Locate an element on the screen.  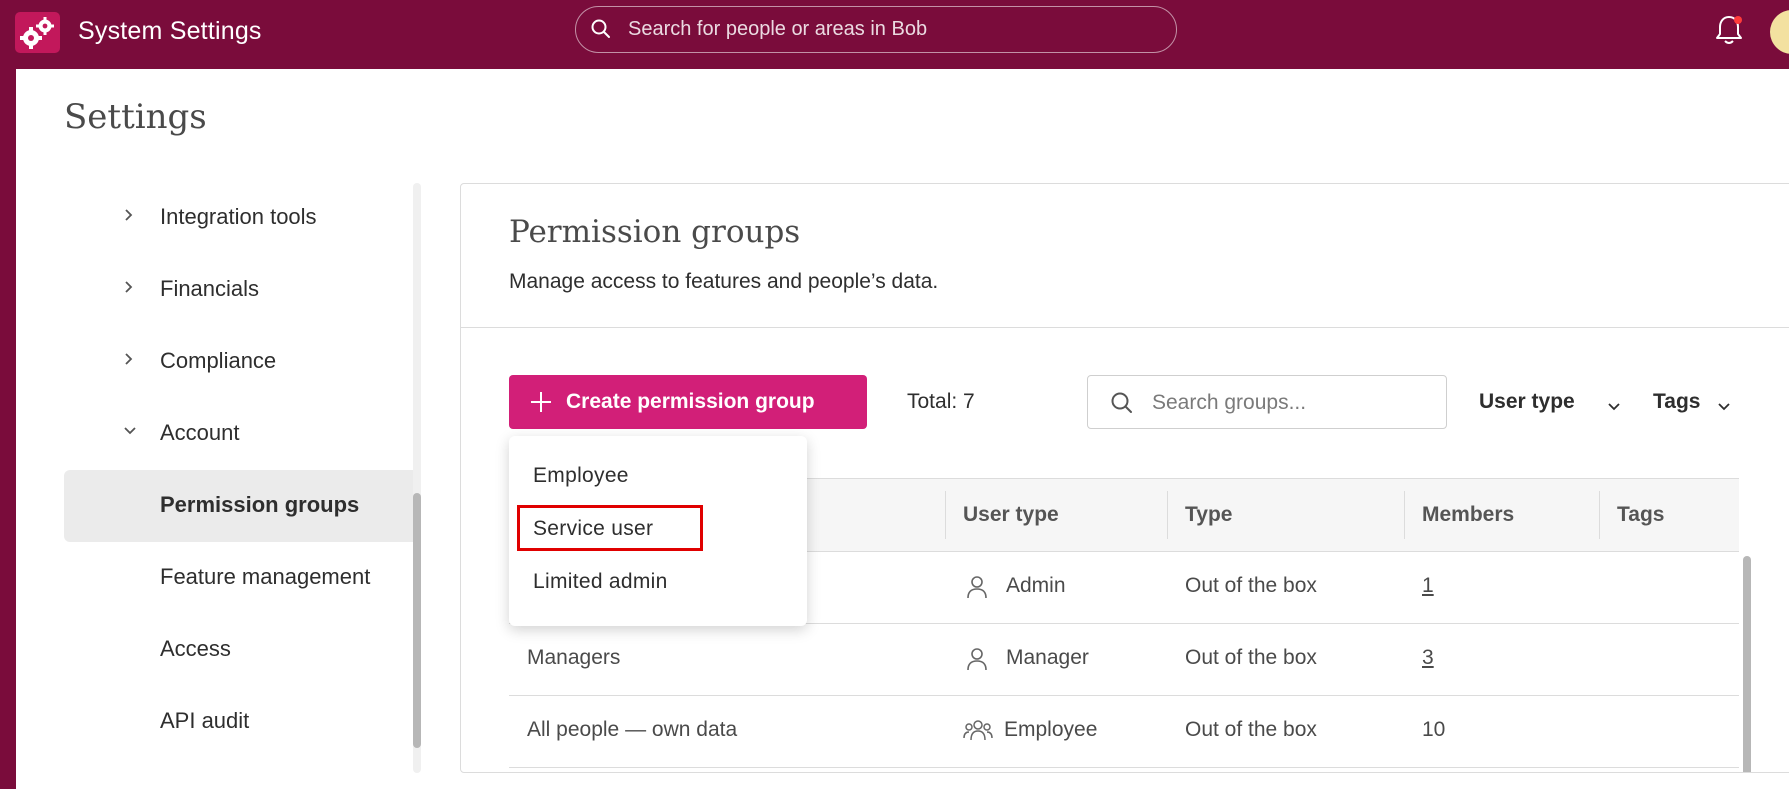
avatar is located at coordinates (1779, 32).